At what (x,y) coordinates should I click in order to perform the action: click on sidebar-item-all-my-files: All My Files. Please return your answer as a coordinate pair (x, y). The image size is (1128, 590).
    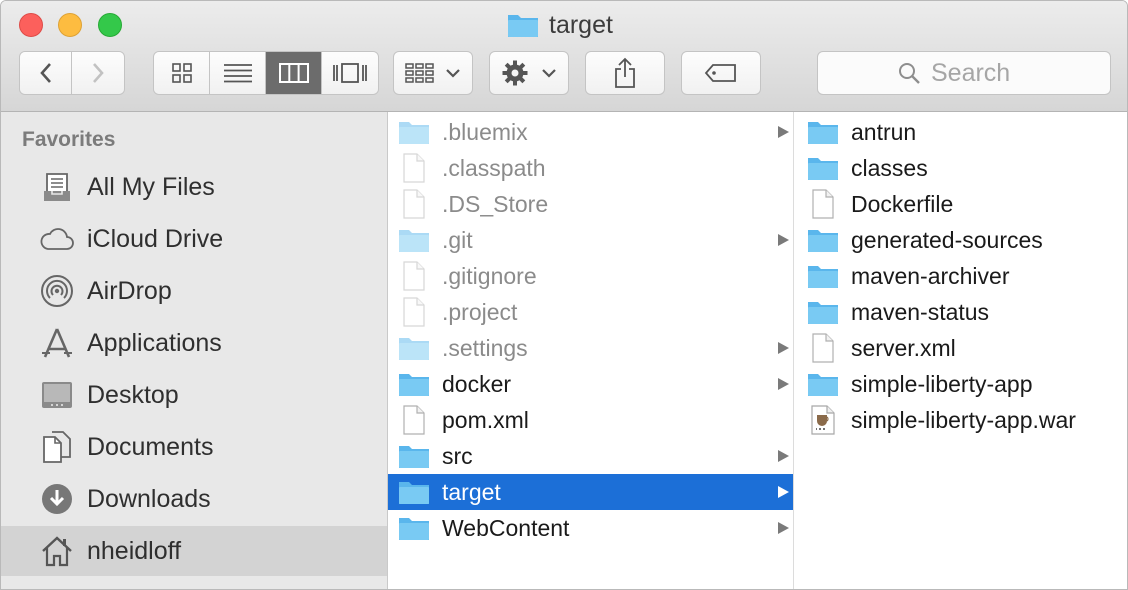
    Looking at the image, I should click on (194, 187).